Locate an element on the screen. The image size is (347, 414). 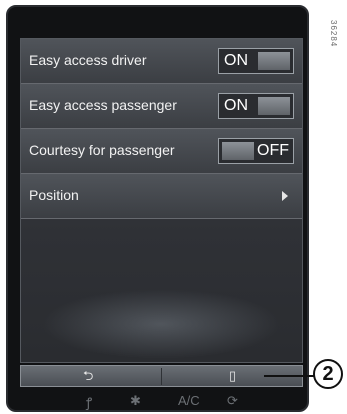
row-label: Position is located at coordinates (54, 195).